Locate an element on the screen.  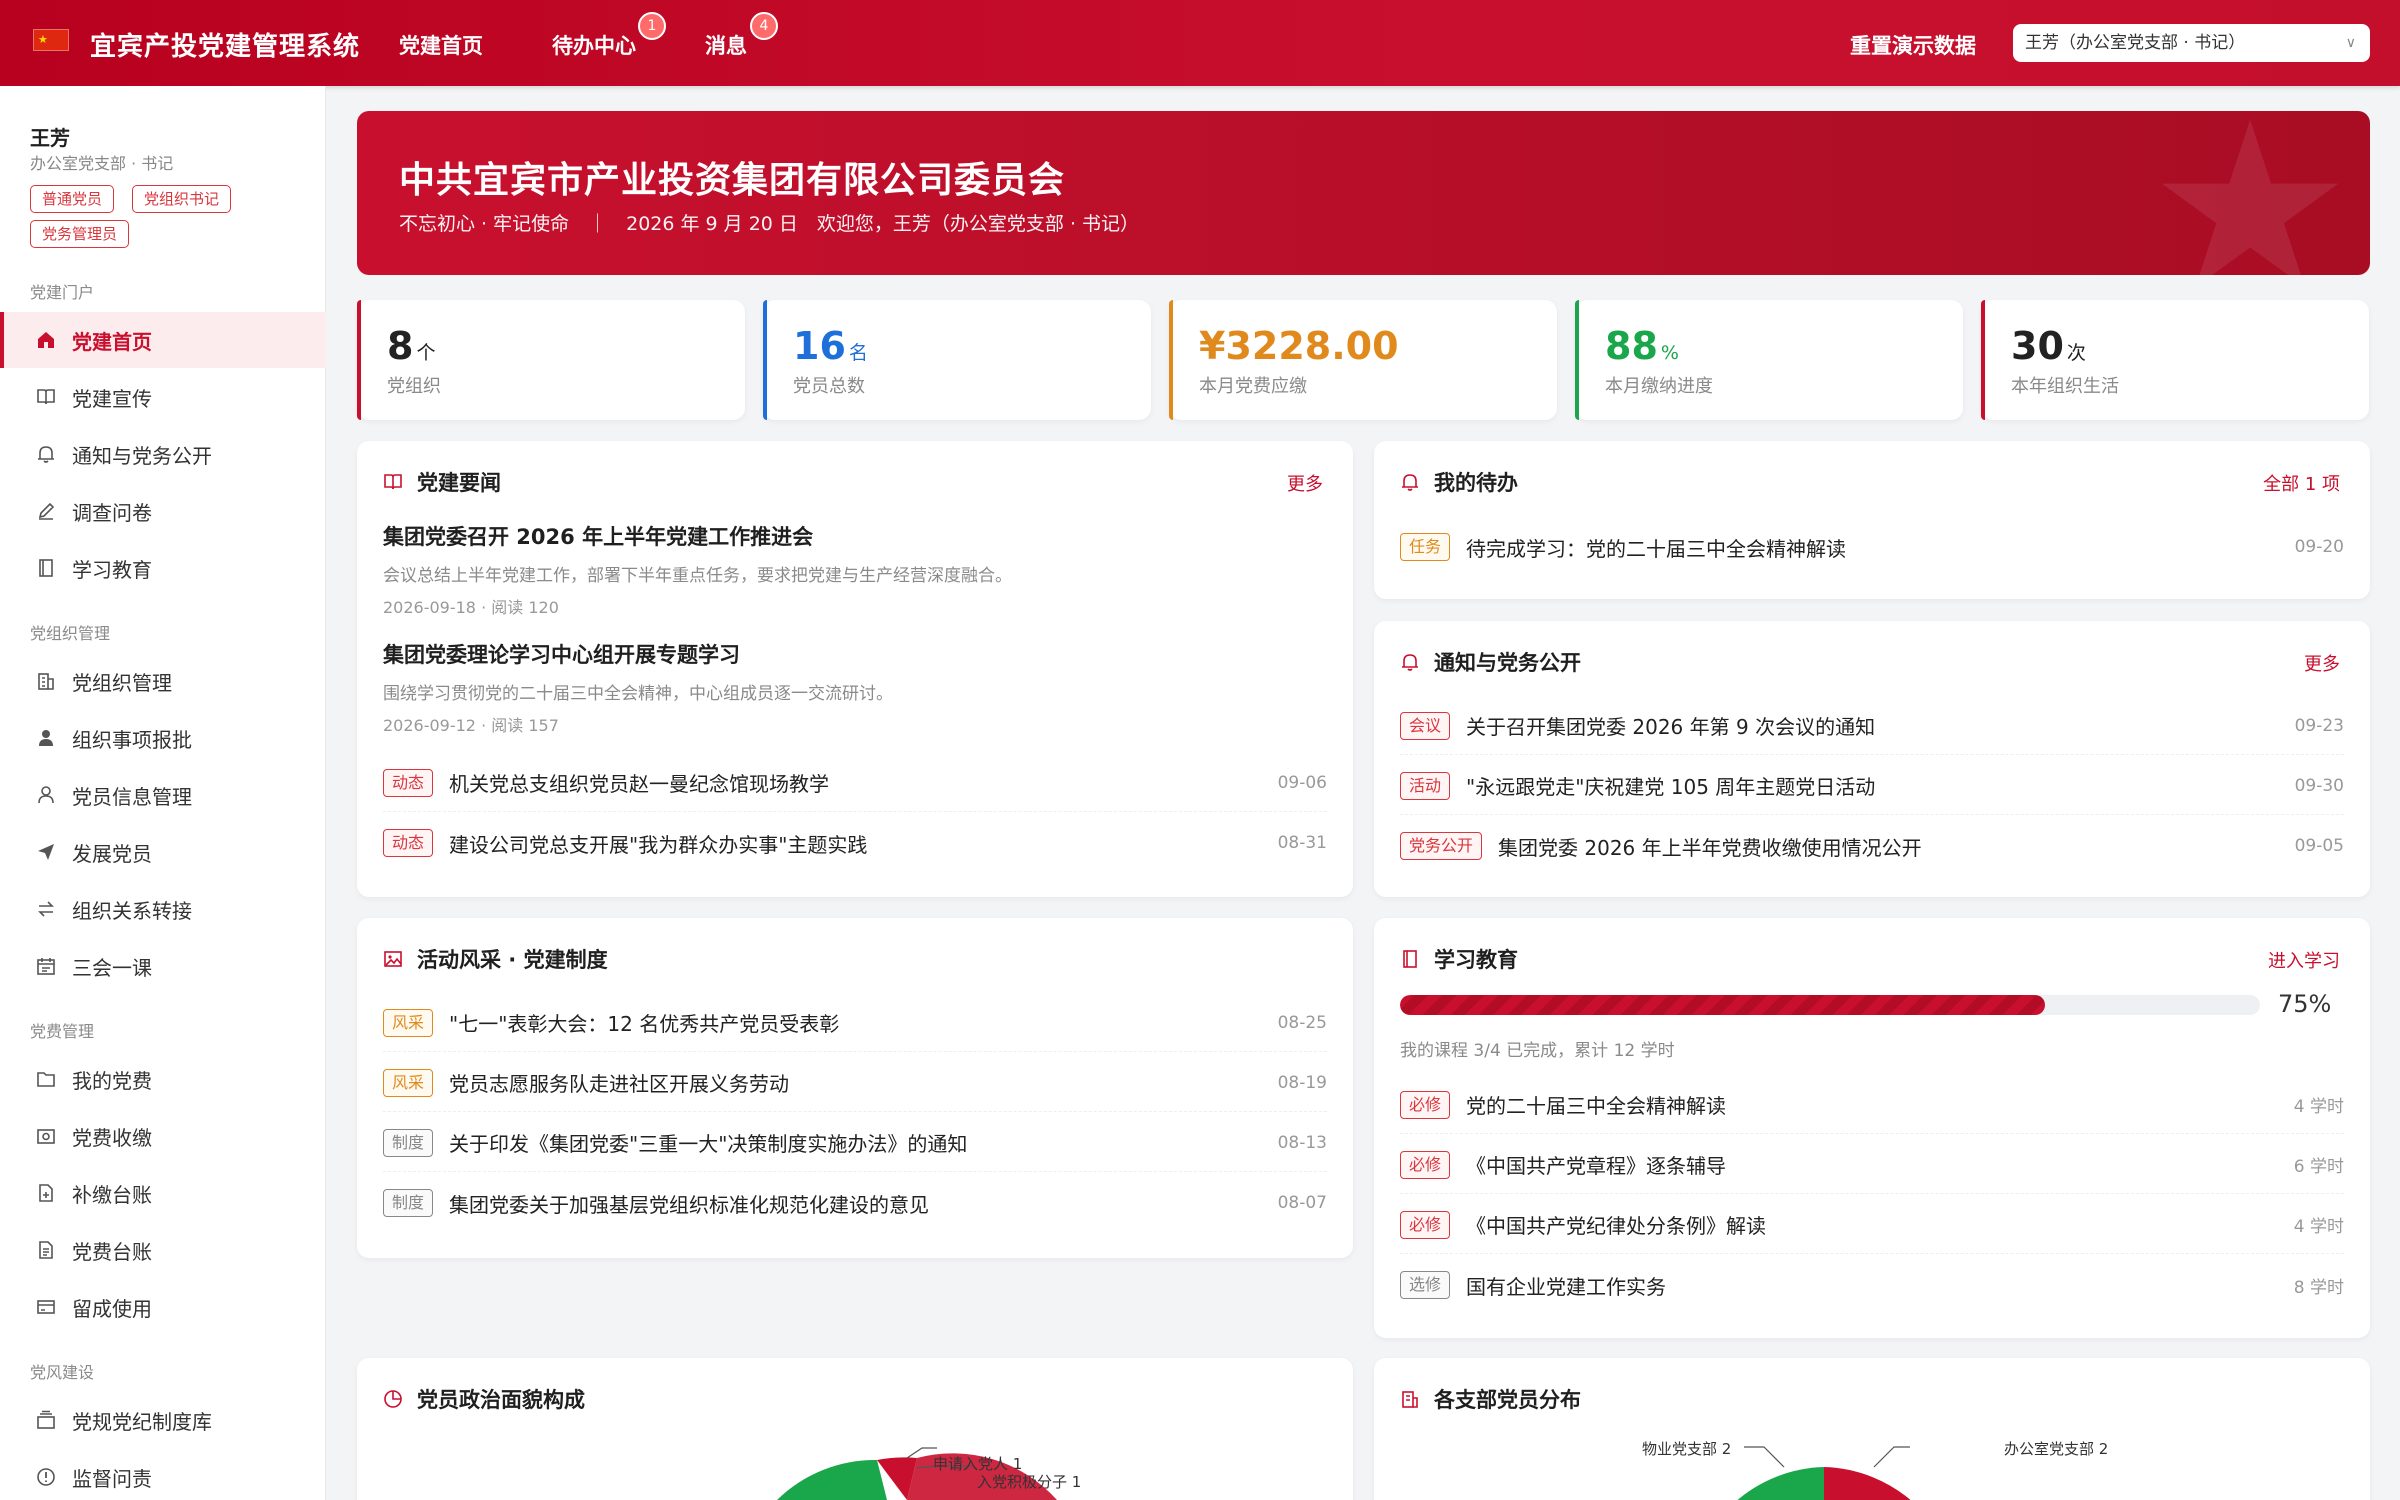
sidebar-item-notices: 通知与党务公开 is located at coordinates (163, 454).